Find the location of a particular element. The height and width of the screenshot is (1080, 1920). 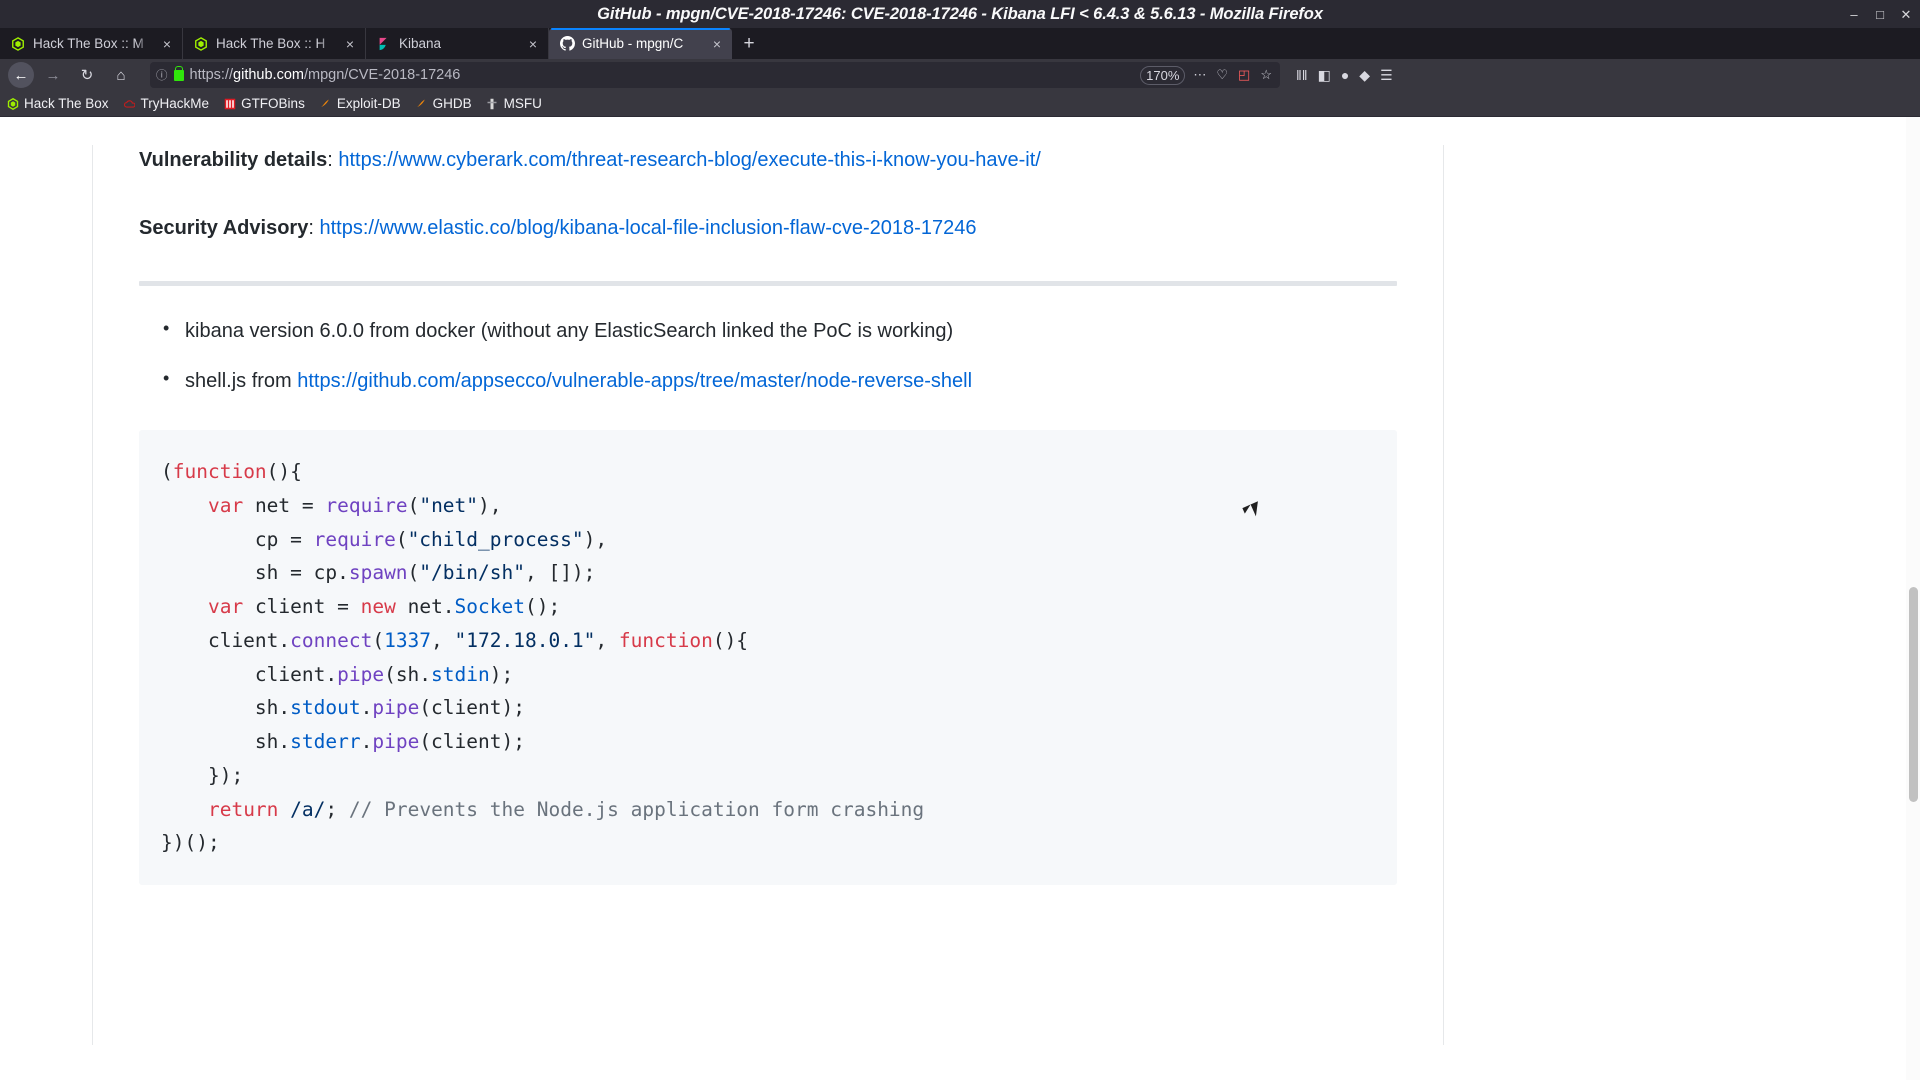

library-icon: ‖‖ is located at coordinates (1302, 75).